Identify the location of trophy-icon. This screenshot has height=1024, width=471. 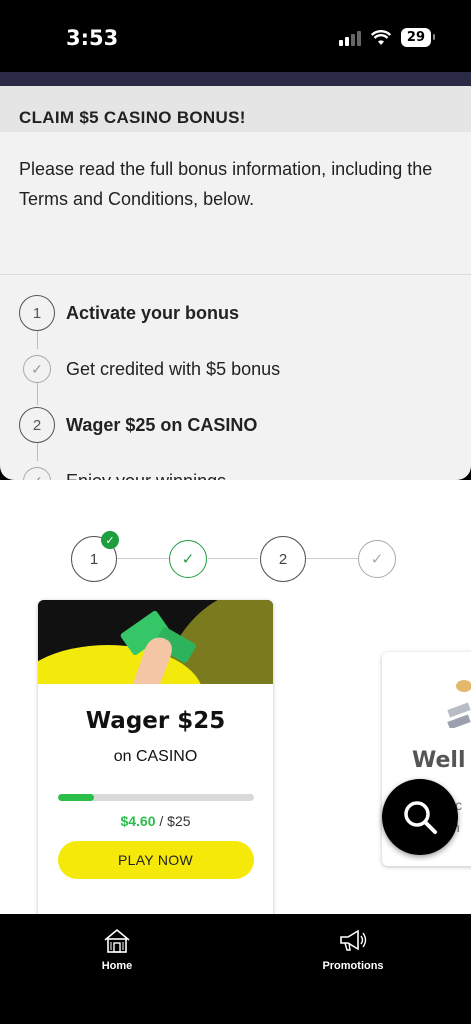
(459, 704).